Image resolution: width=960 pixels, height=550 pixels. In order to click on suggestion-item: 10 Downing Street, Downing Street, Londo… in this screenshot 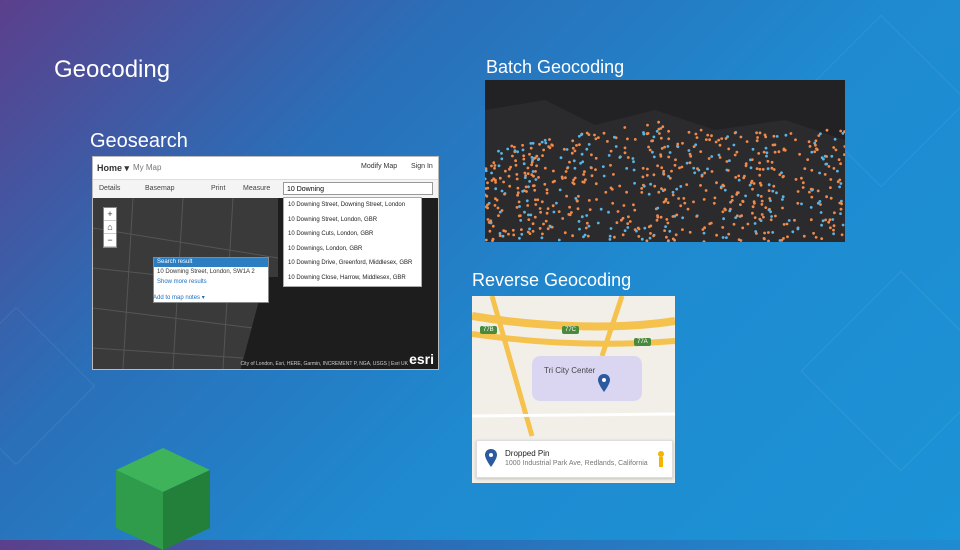, I will do `click(352, 205)`.